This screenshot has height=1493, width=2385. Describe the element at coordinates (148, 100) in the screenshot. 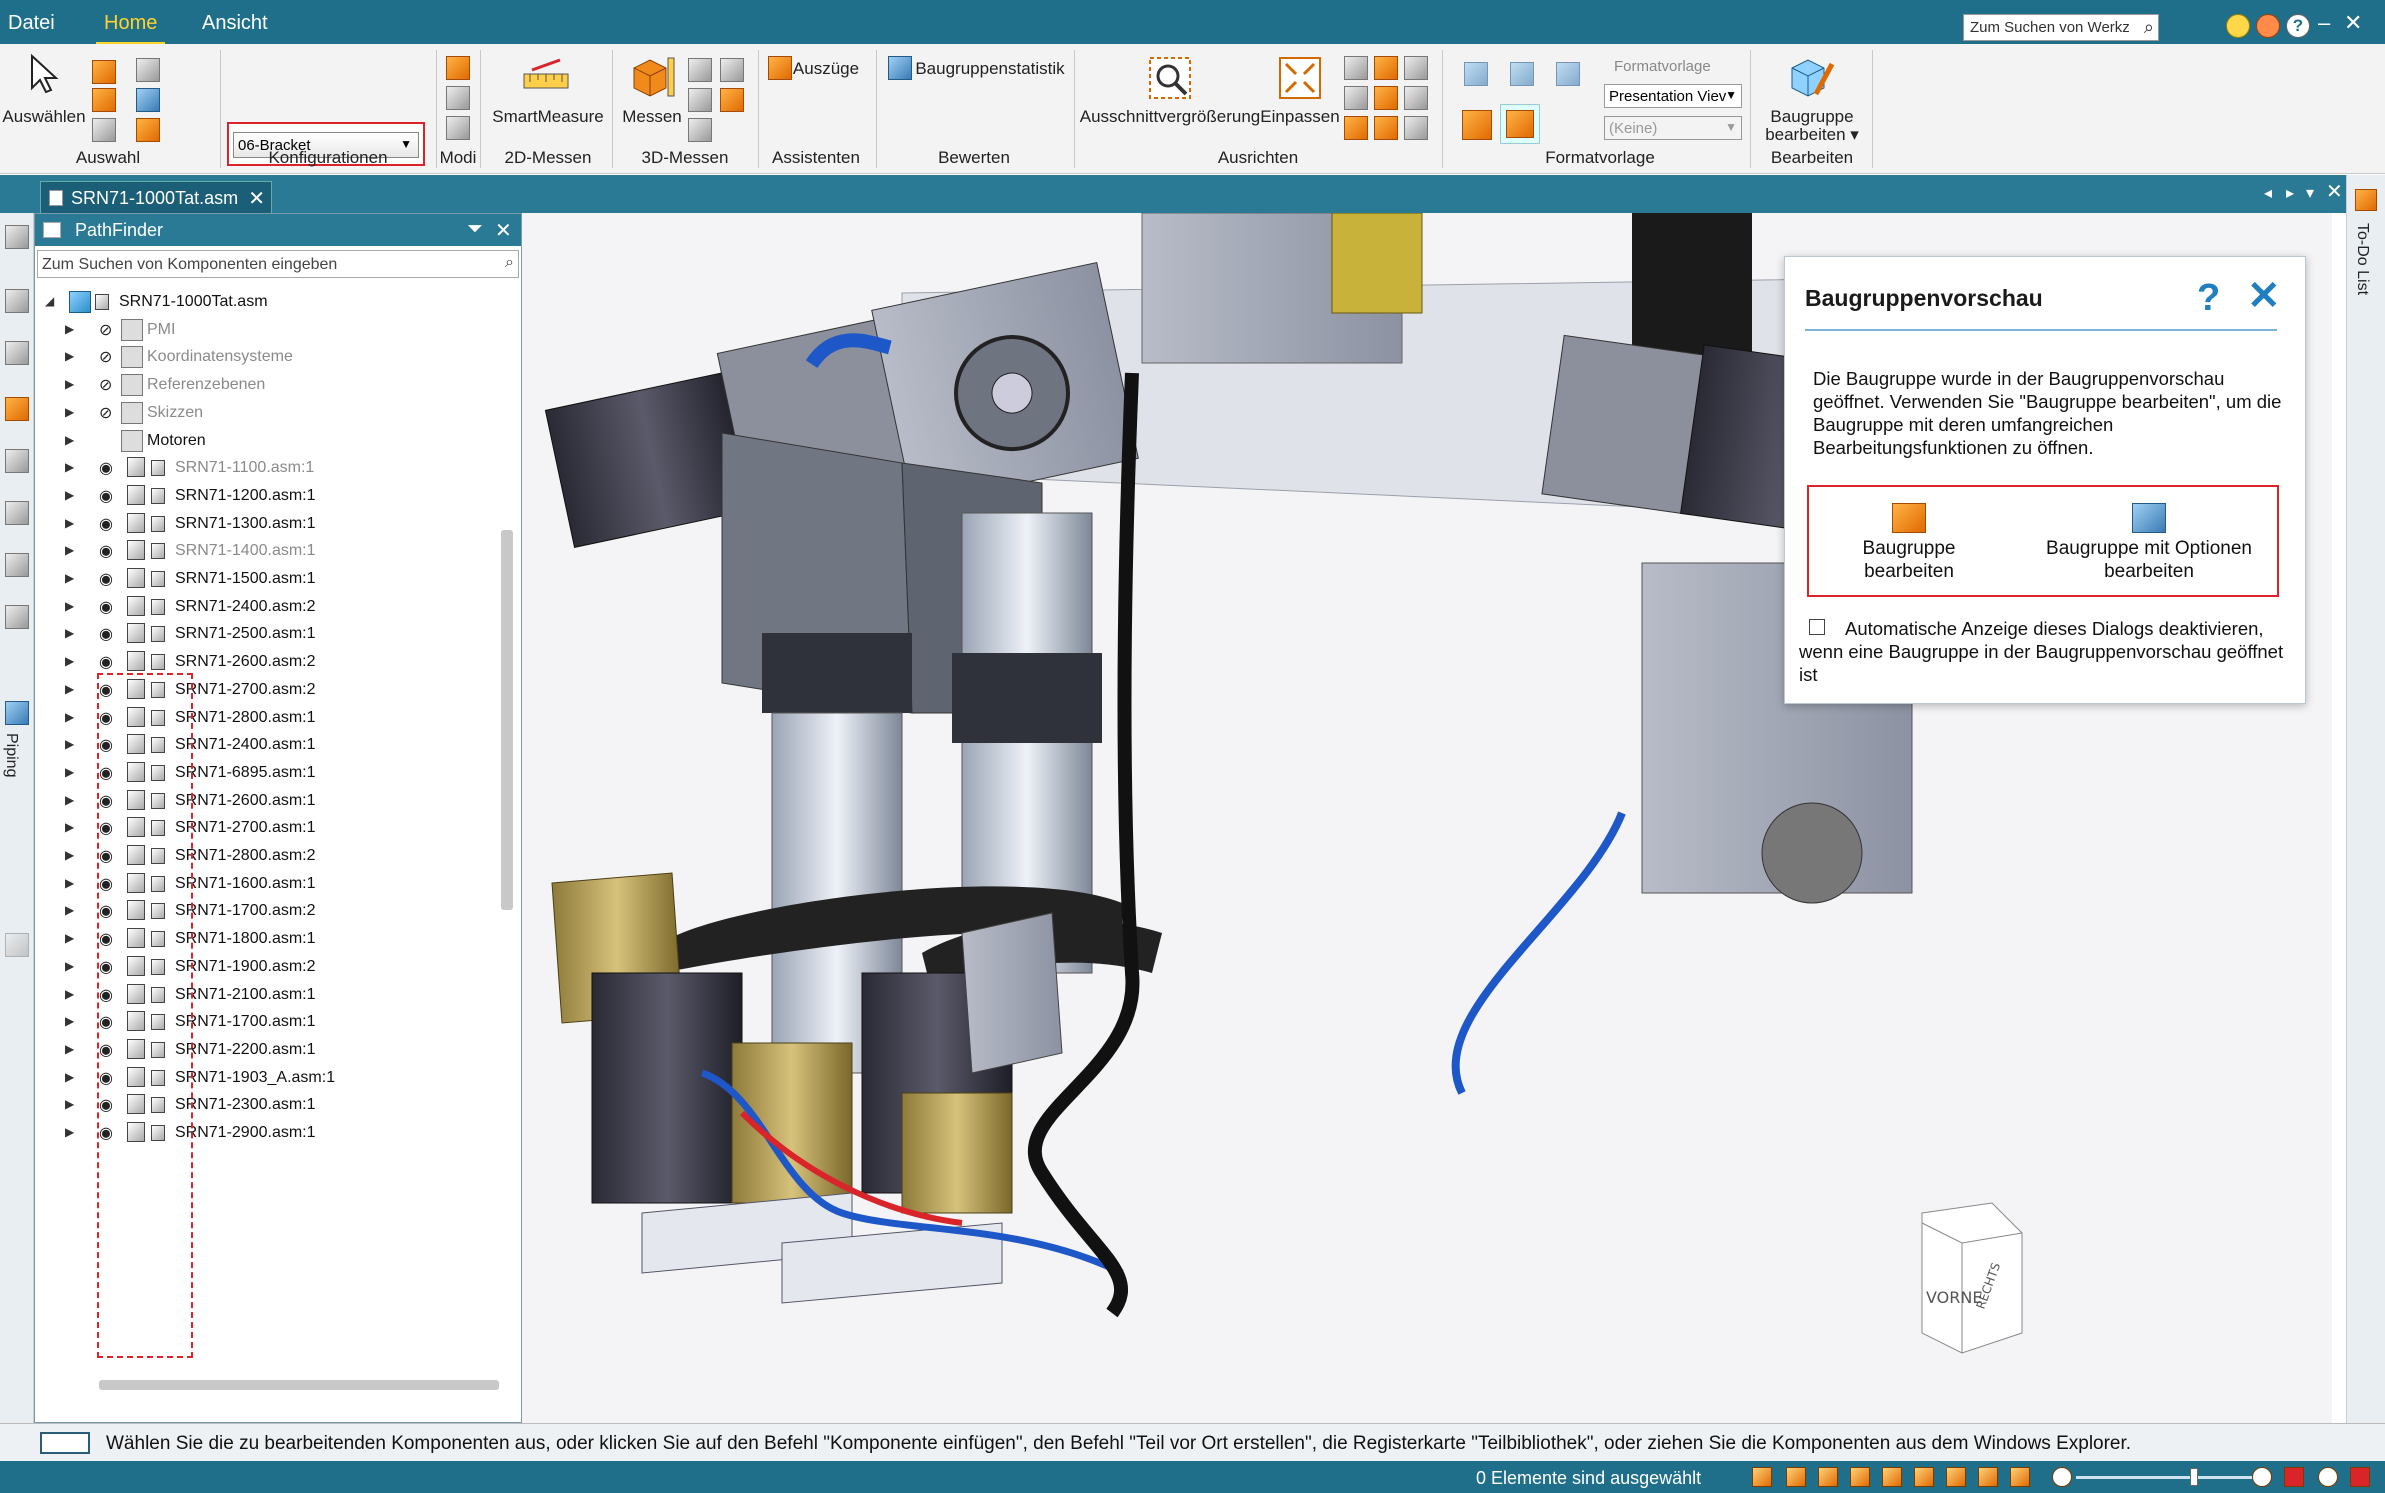

I see `select-component-icon` at that location.